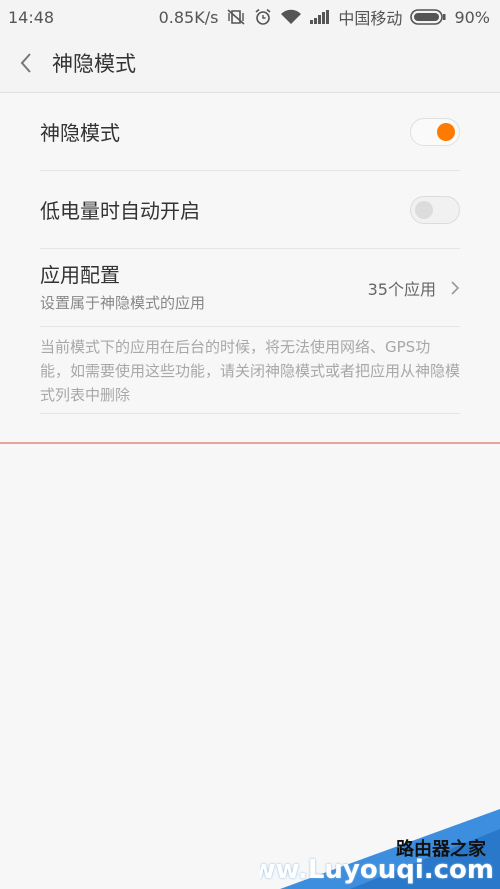  I want to click on watermark: 路由器之家 Www.Luyouqi.com, so click(380, 849).